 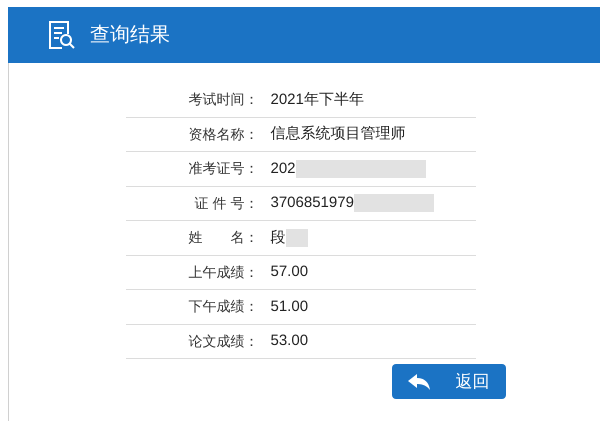 I want to click on document-search-icon, so click(x=62, y=35).